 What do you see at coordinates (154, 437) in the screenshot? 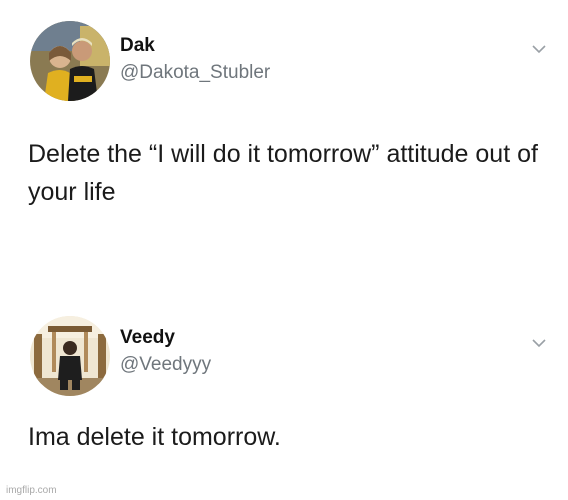
I see `tweet-text: Ima delete it tomorrow.` at bounding box center [154, 437].